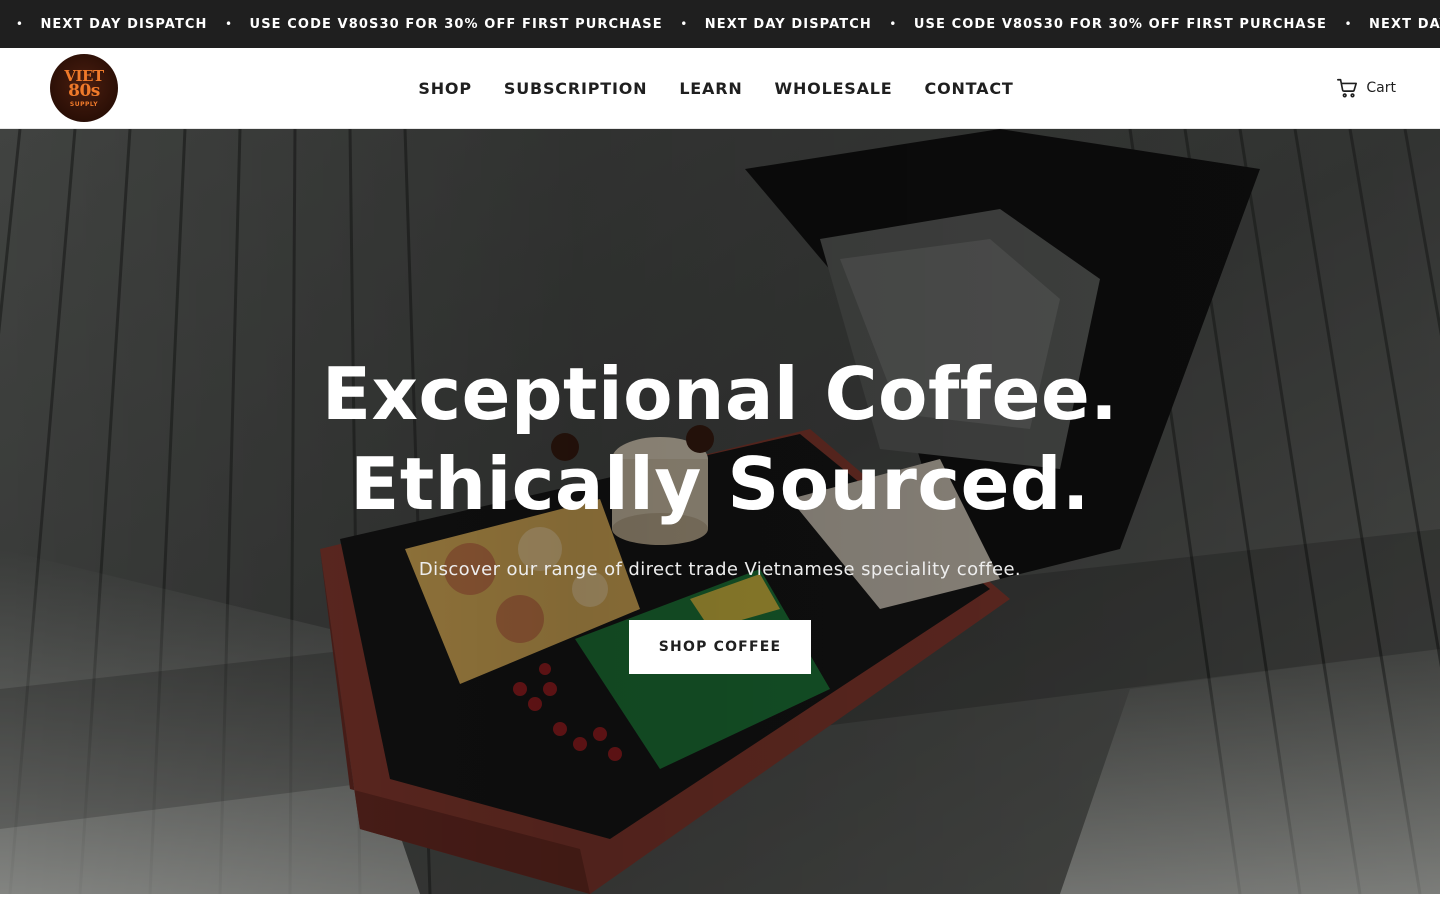 Image resolution: width=1440 pixels, height=900 pixels. I want to click on cart-link: Cart, so click(1366, 88).